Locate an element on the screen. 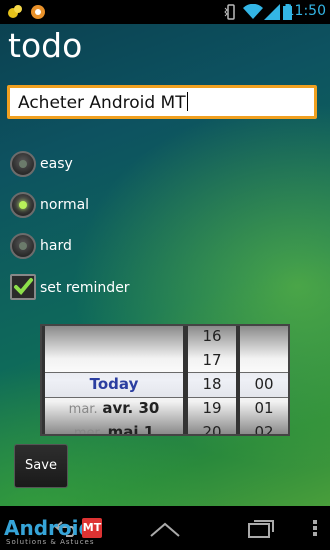  minute-value: 02 is located at coordinates (264, 428).